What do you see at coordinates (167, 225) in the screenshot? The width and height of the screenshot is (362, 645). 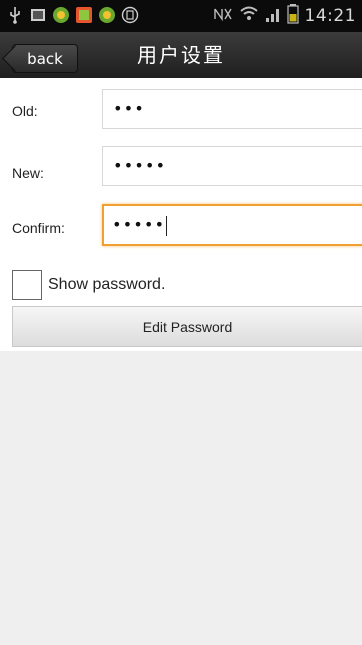 I see `text-caret` at bounding box center [167, 225].